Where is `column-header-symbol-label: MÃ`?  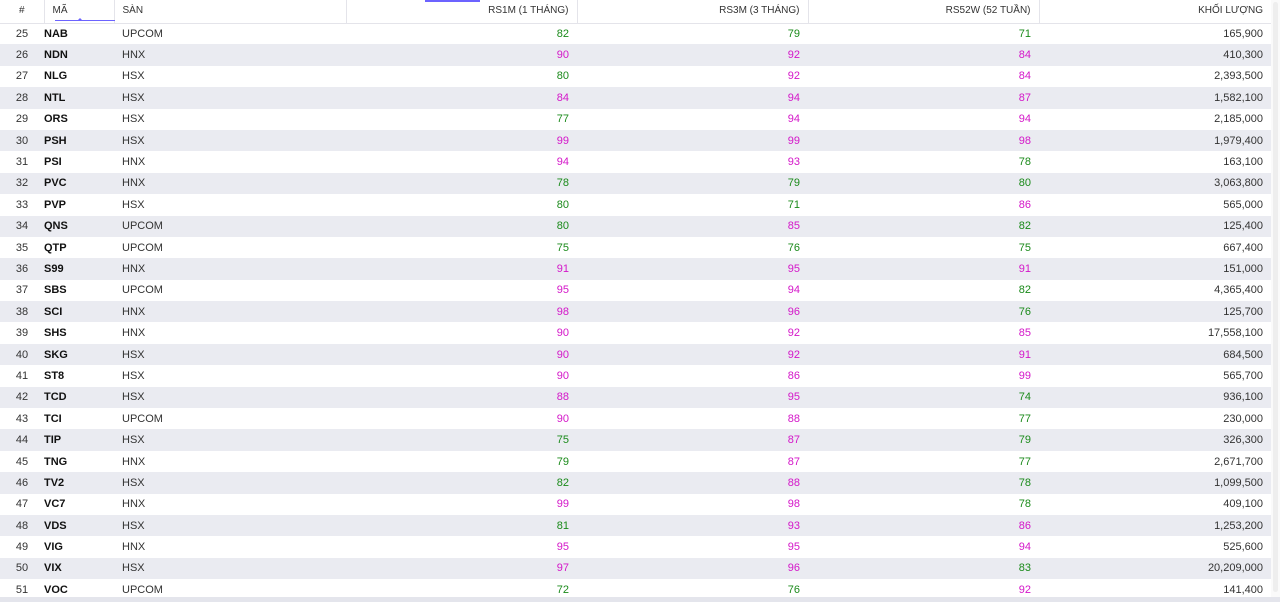 column-header-symbol-label: MÃ is located at coordinates (60, 11).